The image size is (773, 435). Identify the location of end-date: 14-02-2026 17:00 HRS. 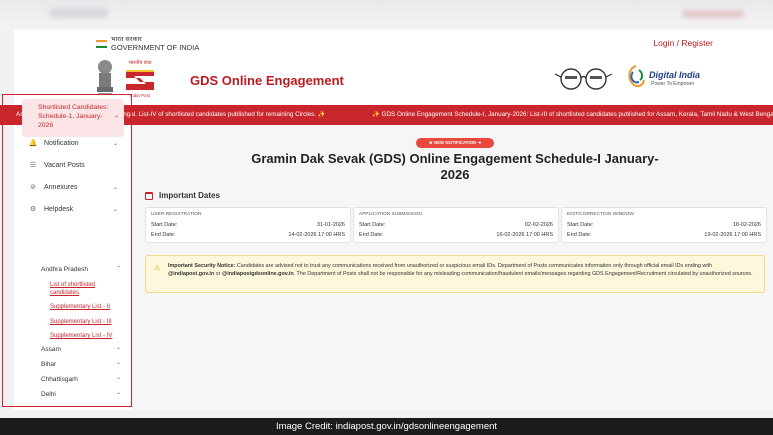
(316, 235).